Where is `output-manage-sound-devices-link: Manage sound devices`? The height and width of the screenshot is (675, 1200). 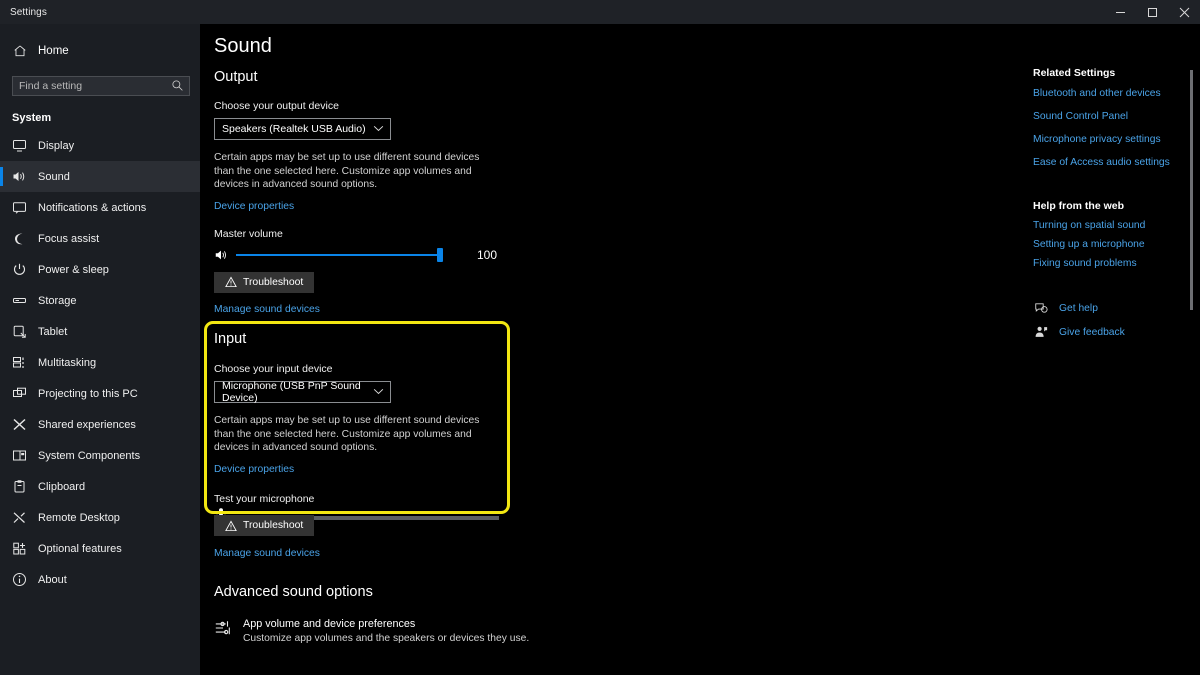
output-manage-sound-devices-link: Manage sound devices is located at coordinates (267, 309).